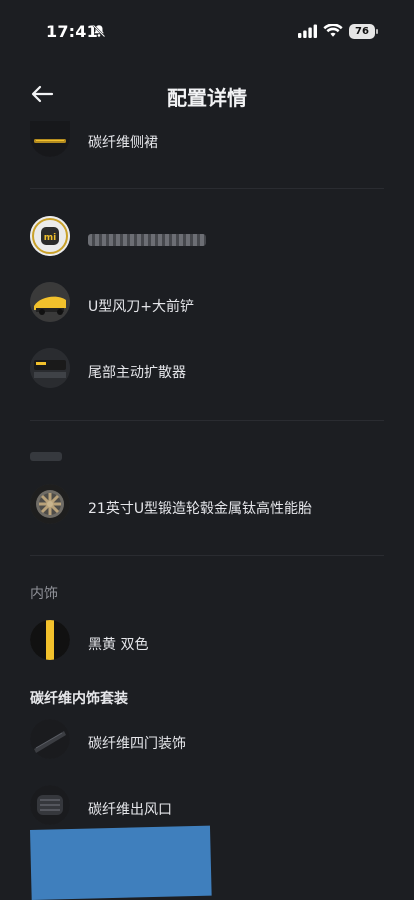 This screenshot has height=900, width=414. I want to click on nav-bar: 配置详情, so click(207, 94).